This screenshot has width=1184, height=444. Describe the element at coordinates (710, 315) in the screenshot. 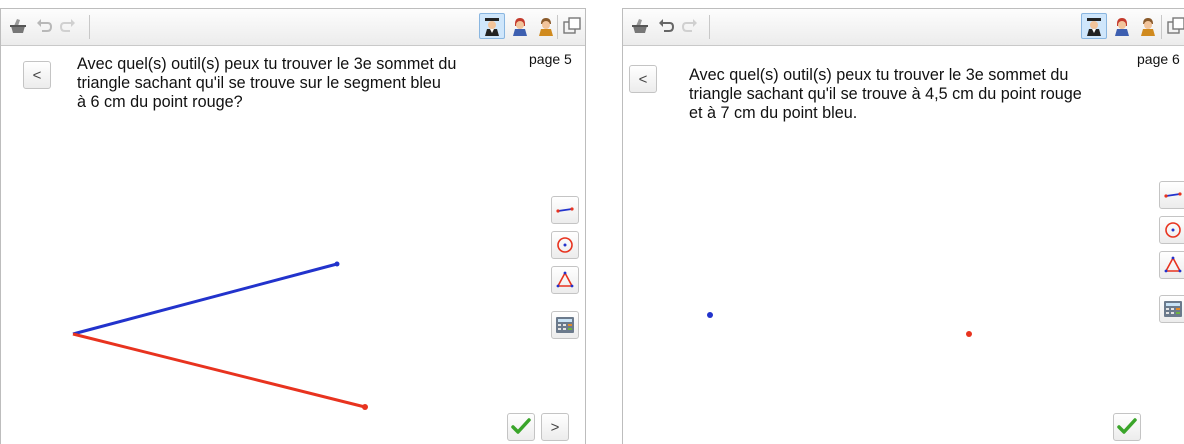

I see `blue-point` at that location.